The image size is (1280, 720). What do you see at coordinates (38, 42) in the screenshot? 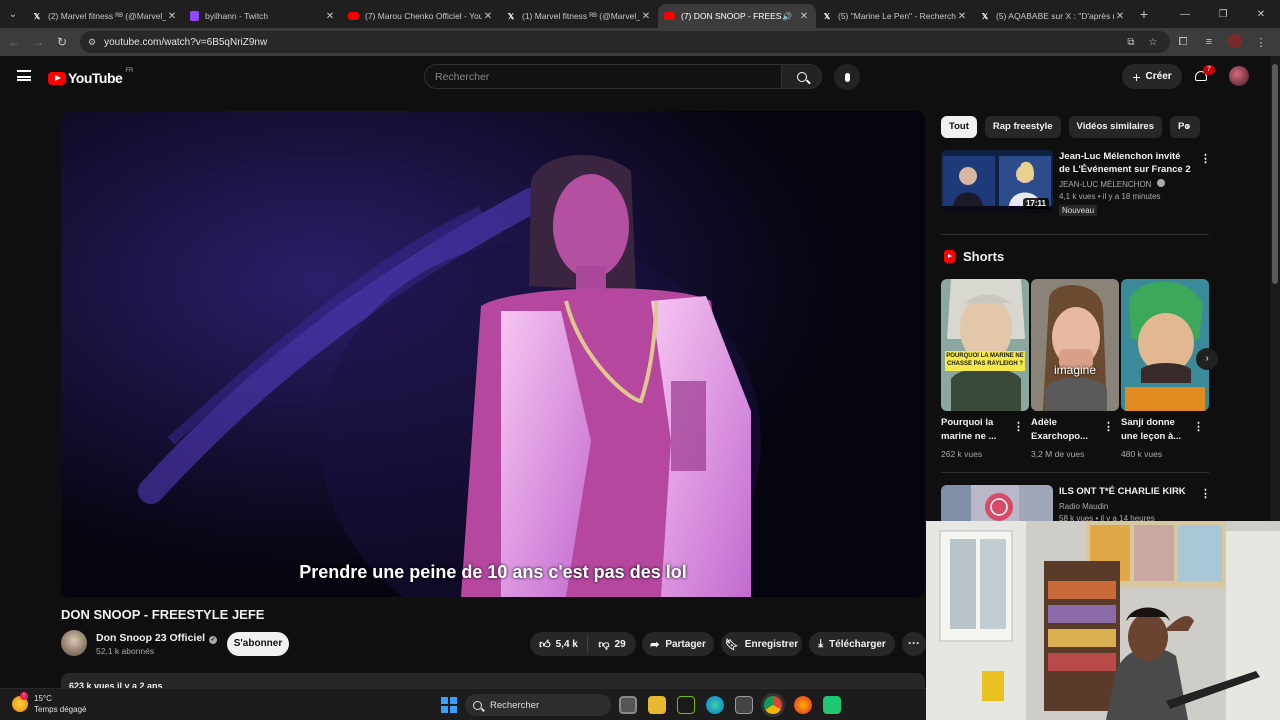
I see `forward-arrow-icon: →` at bounding box center [38, 42].